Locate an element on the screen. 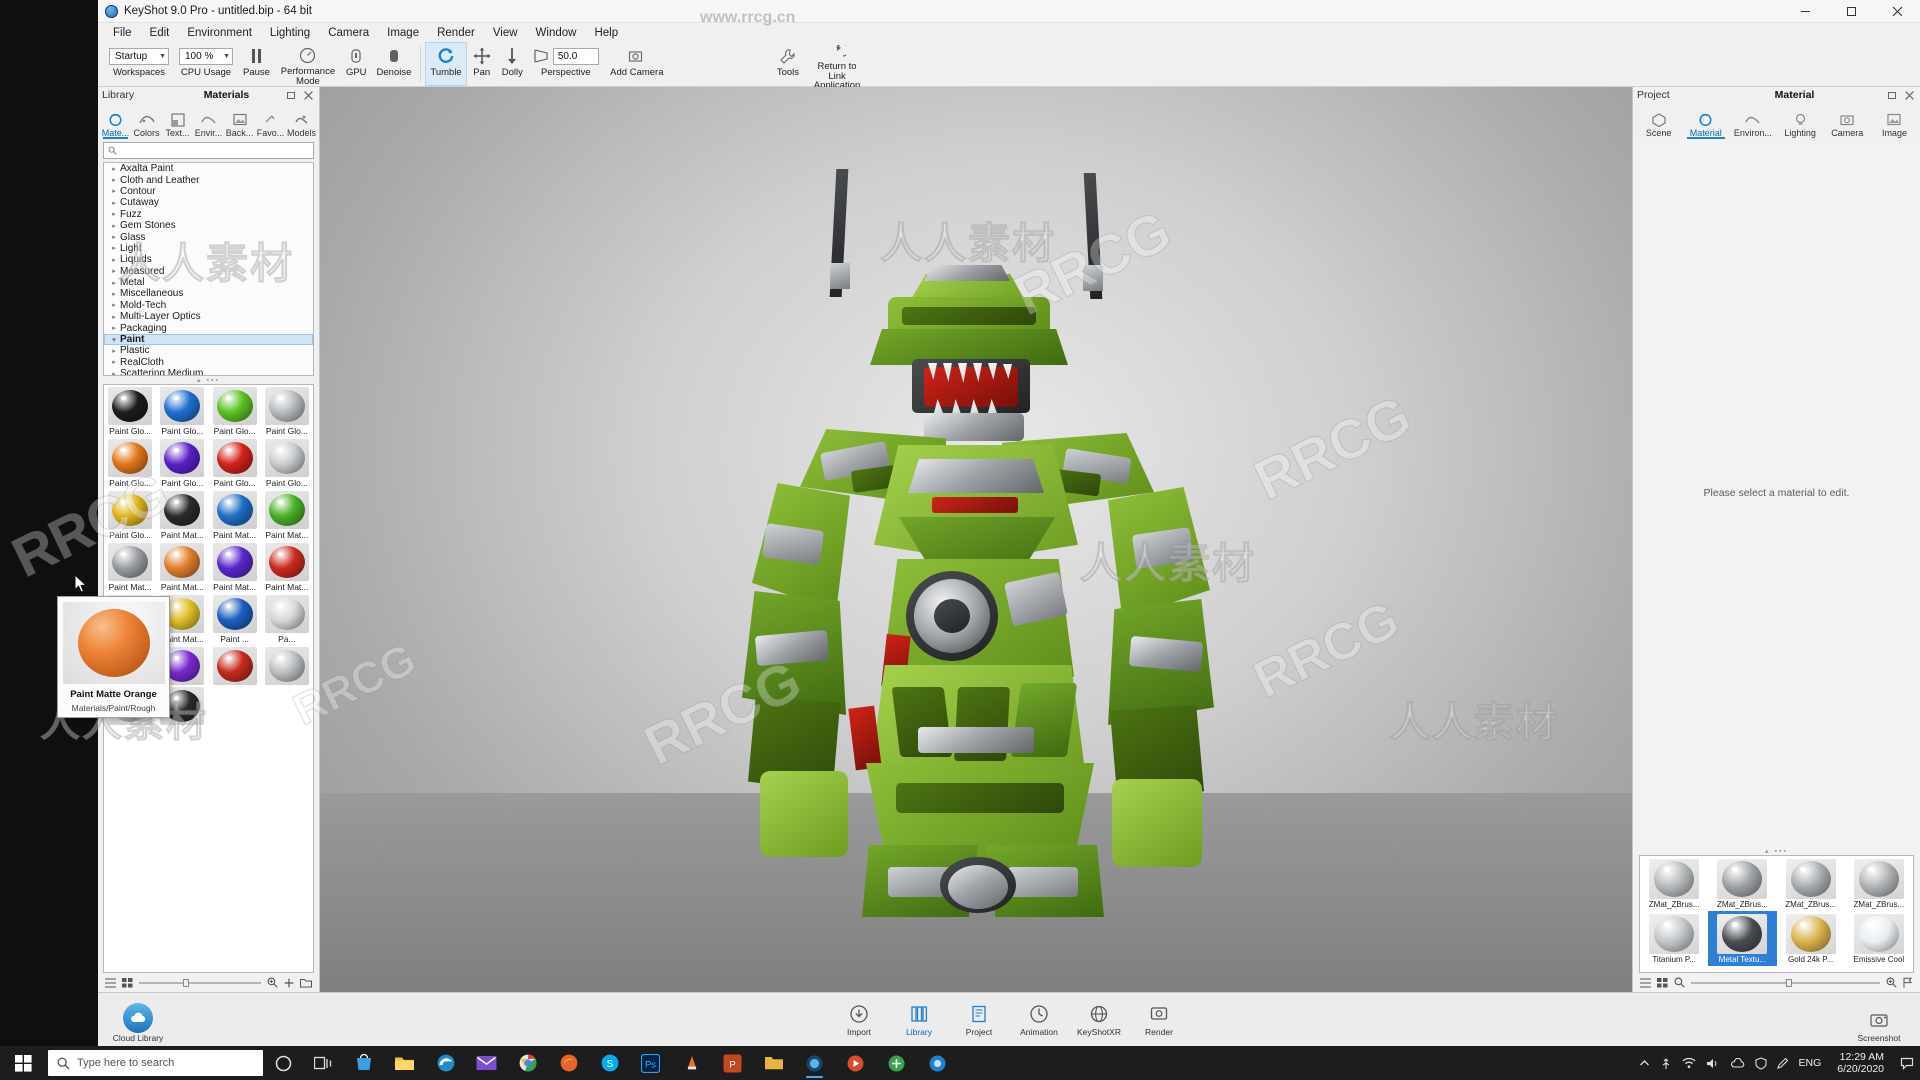  toolbar-performance-mode: Performance Mode is located at coordinates (308, 64).